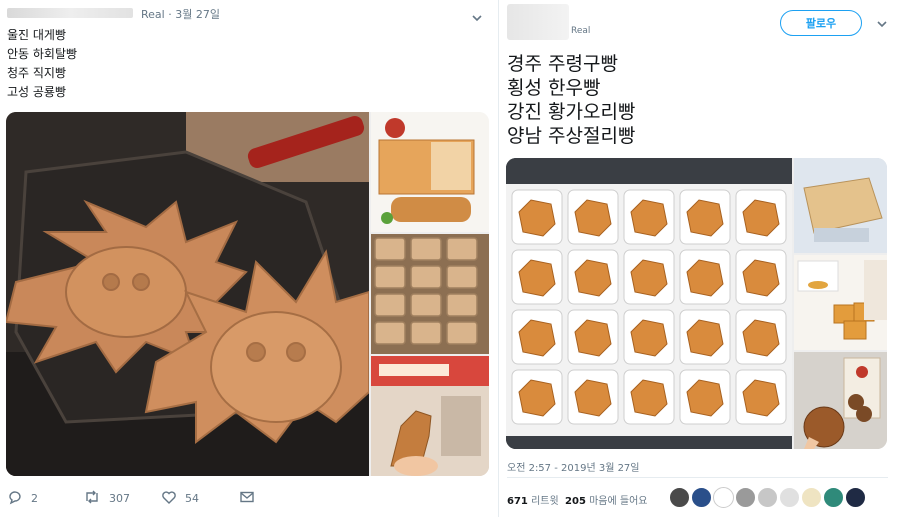 Image resolution: width=900 pixels, height=517 pixels. I want to click on tweet-line: 안동 하회탈빵, so click(42, 54).